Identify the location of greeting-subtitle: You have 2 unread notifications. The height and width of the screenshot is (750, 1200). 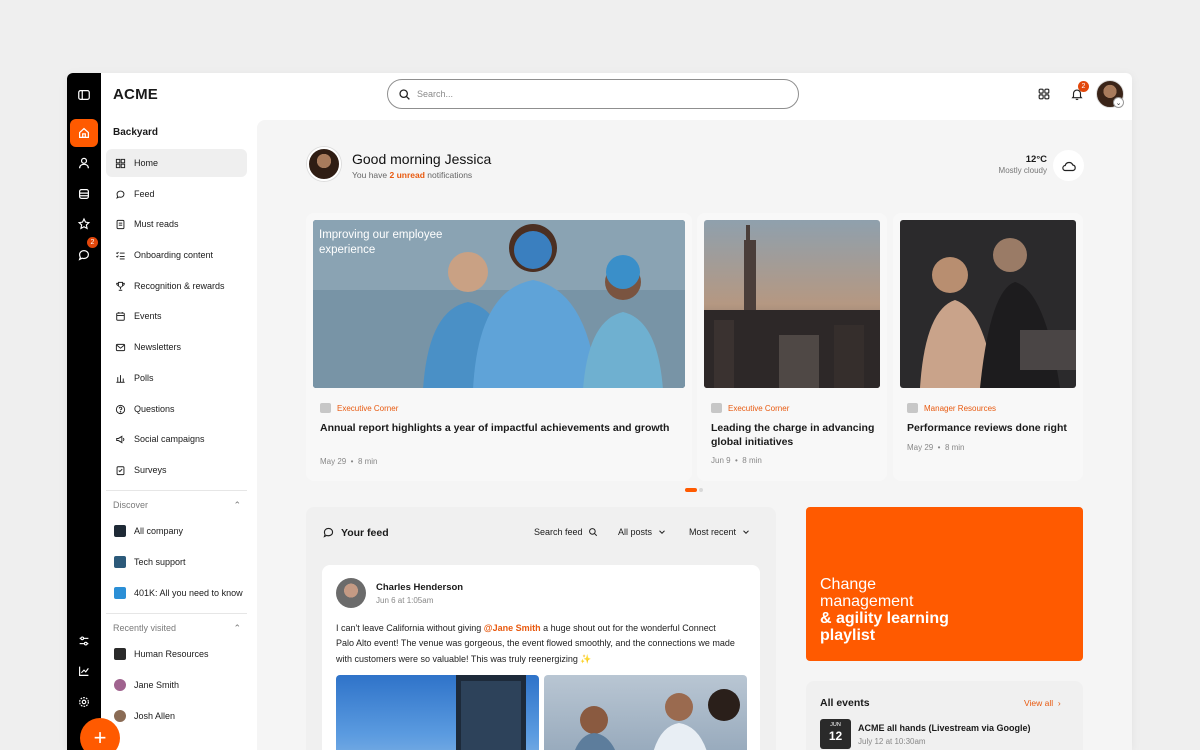
(412, 175).